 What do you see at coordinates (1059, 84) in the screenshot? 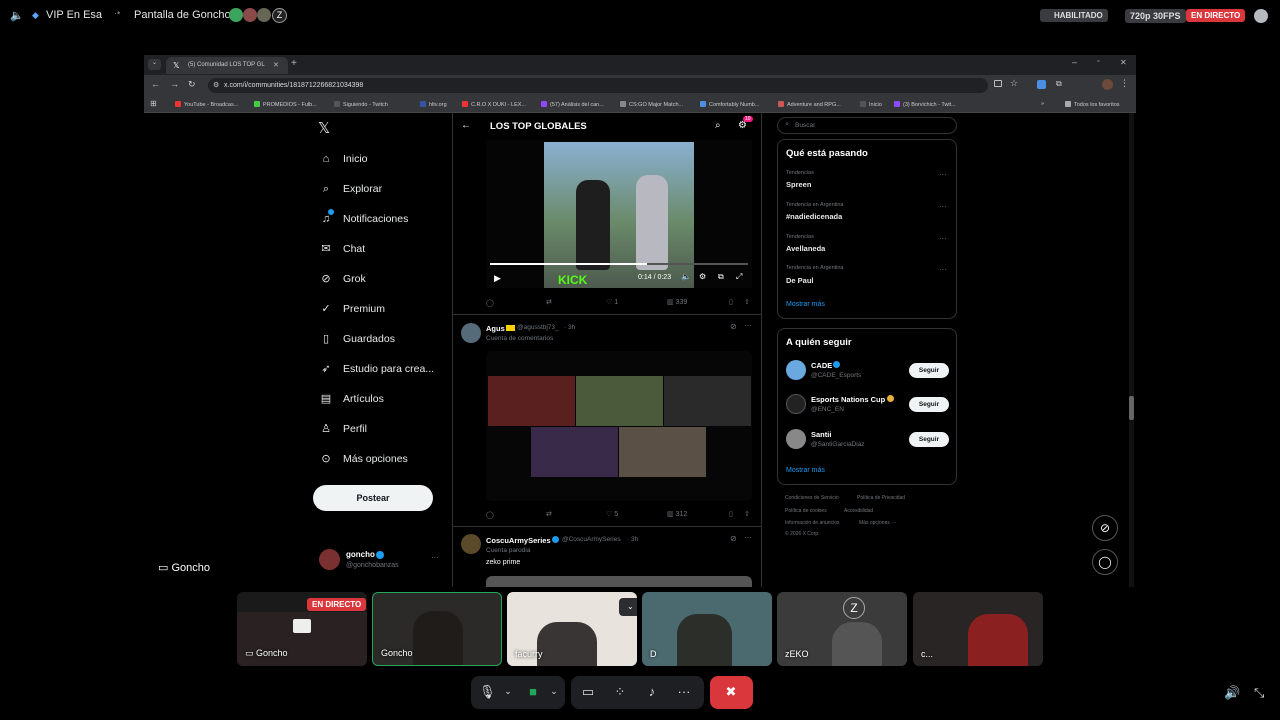
I see `puzzle-icon: ⧉` at bounding box center [1059, 84].